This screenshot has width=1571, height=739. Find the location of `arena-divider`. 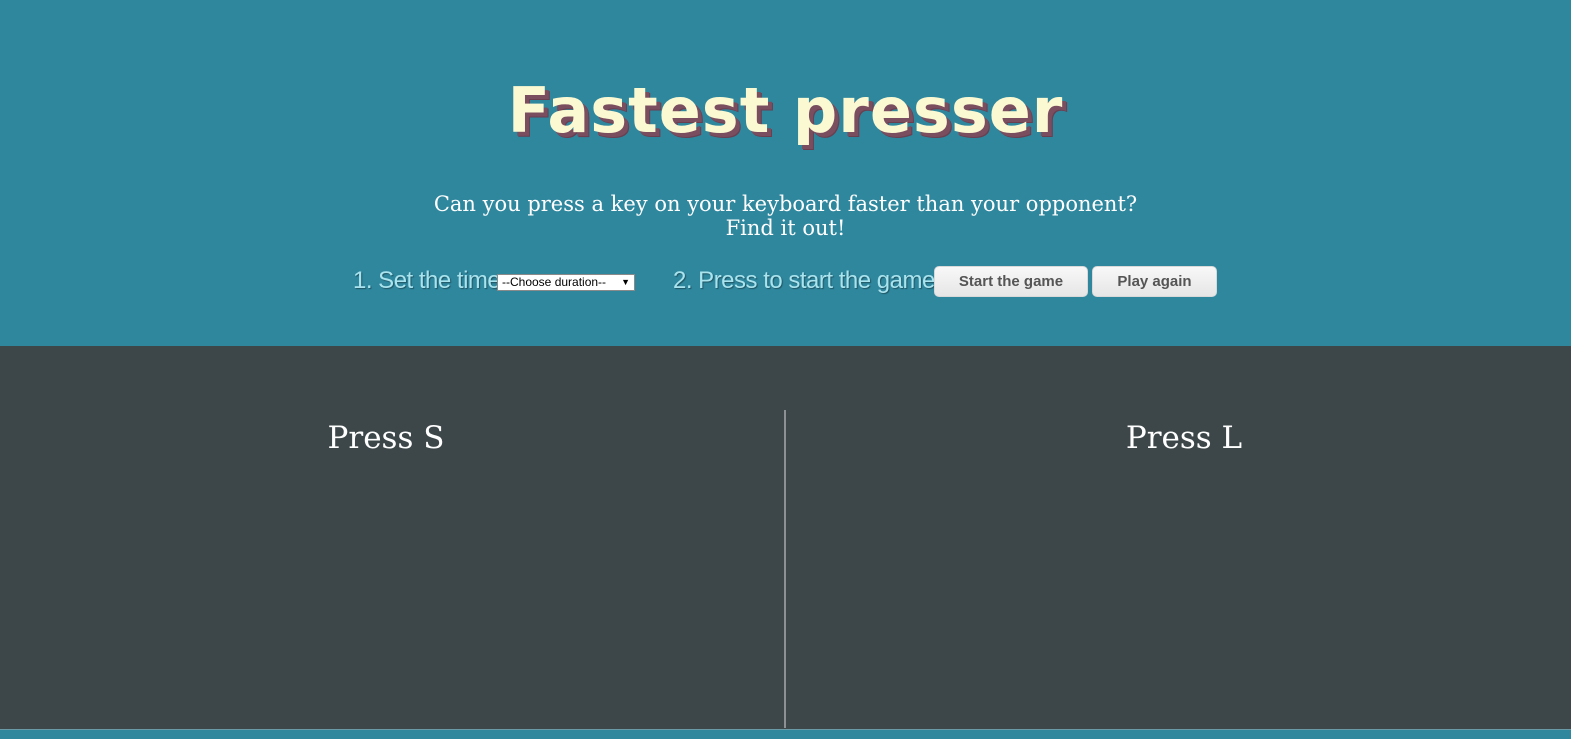

arena-divider is located at coordinates (785, 569).